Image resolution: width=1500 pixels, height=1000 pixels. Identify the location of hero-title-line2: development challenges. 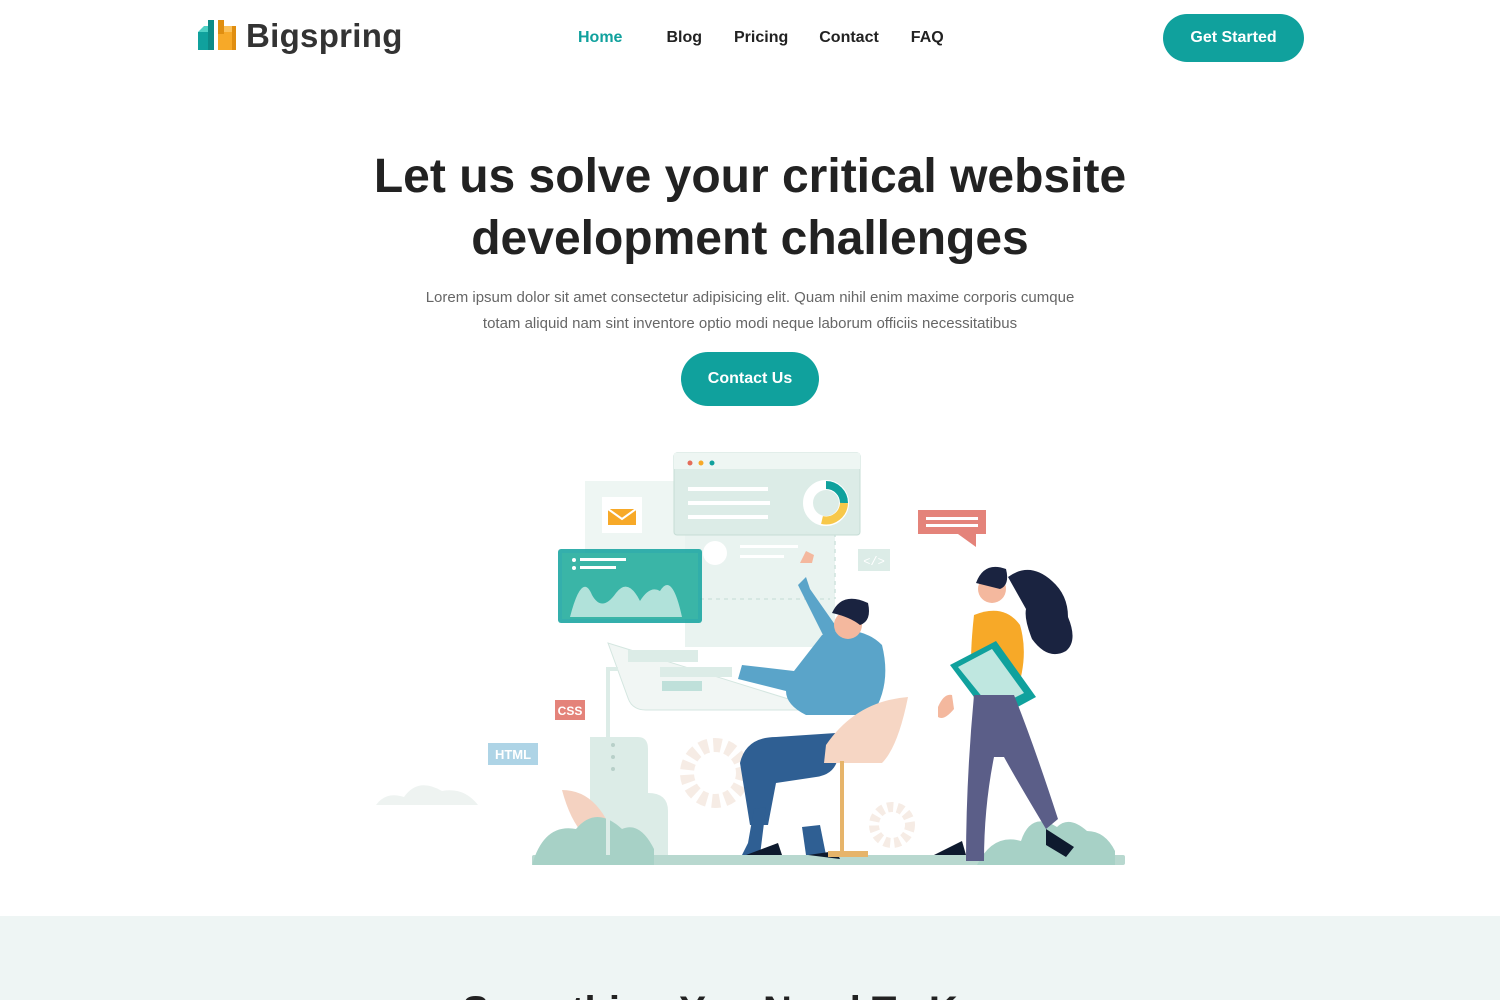
(750, 238).